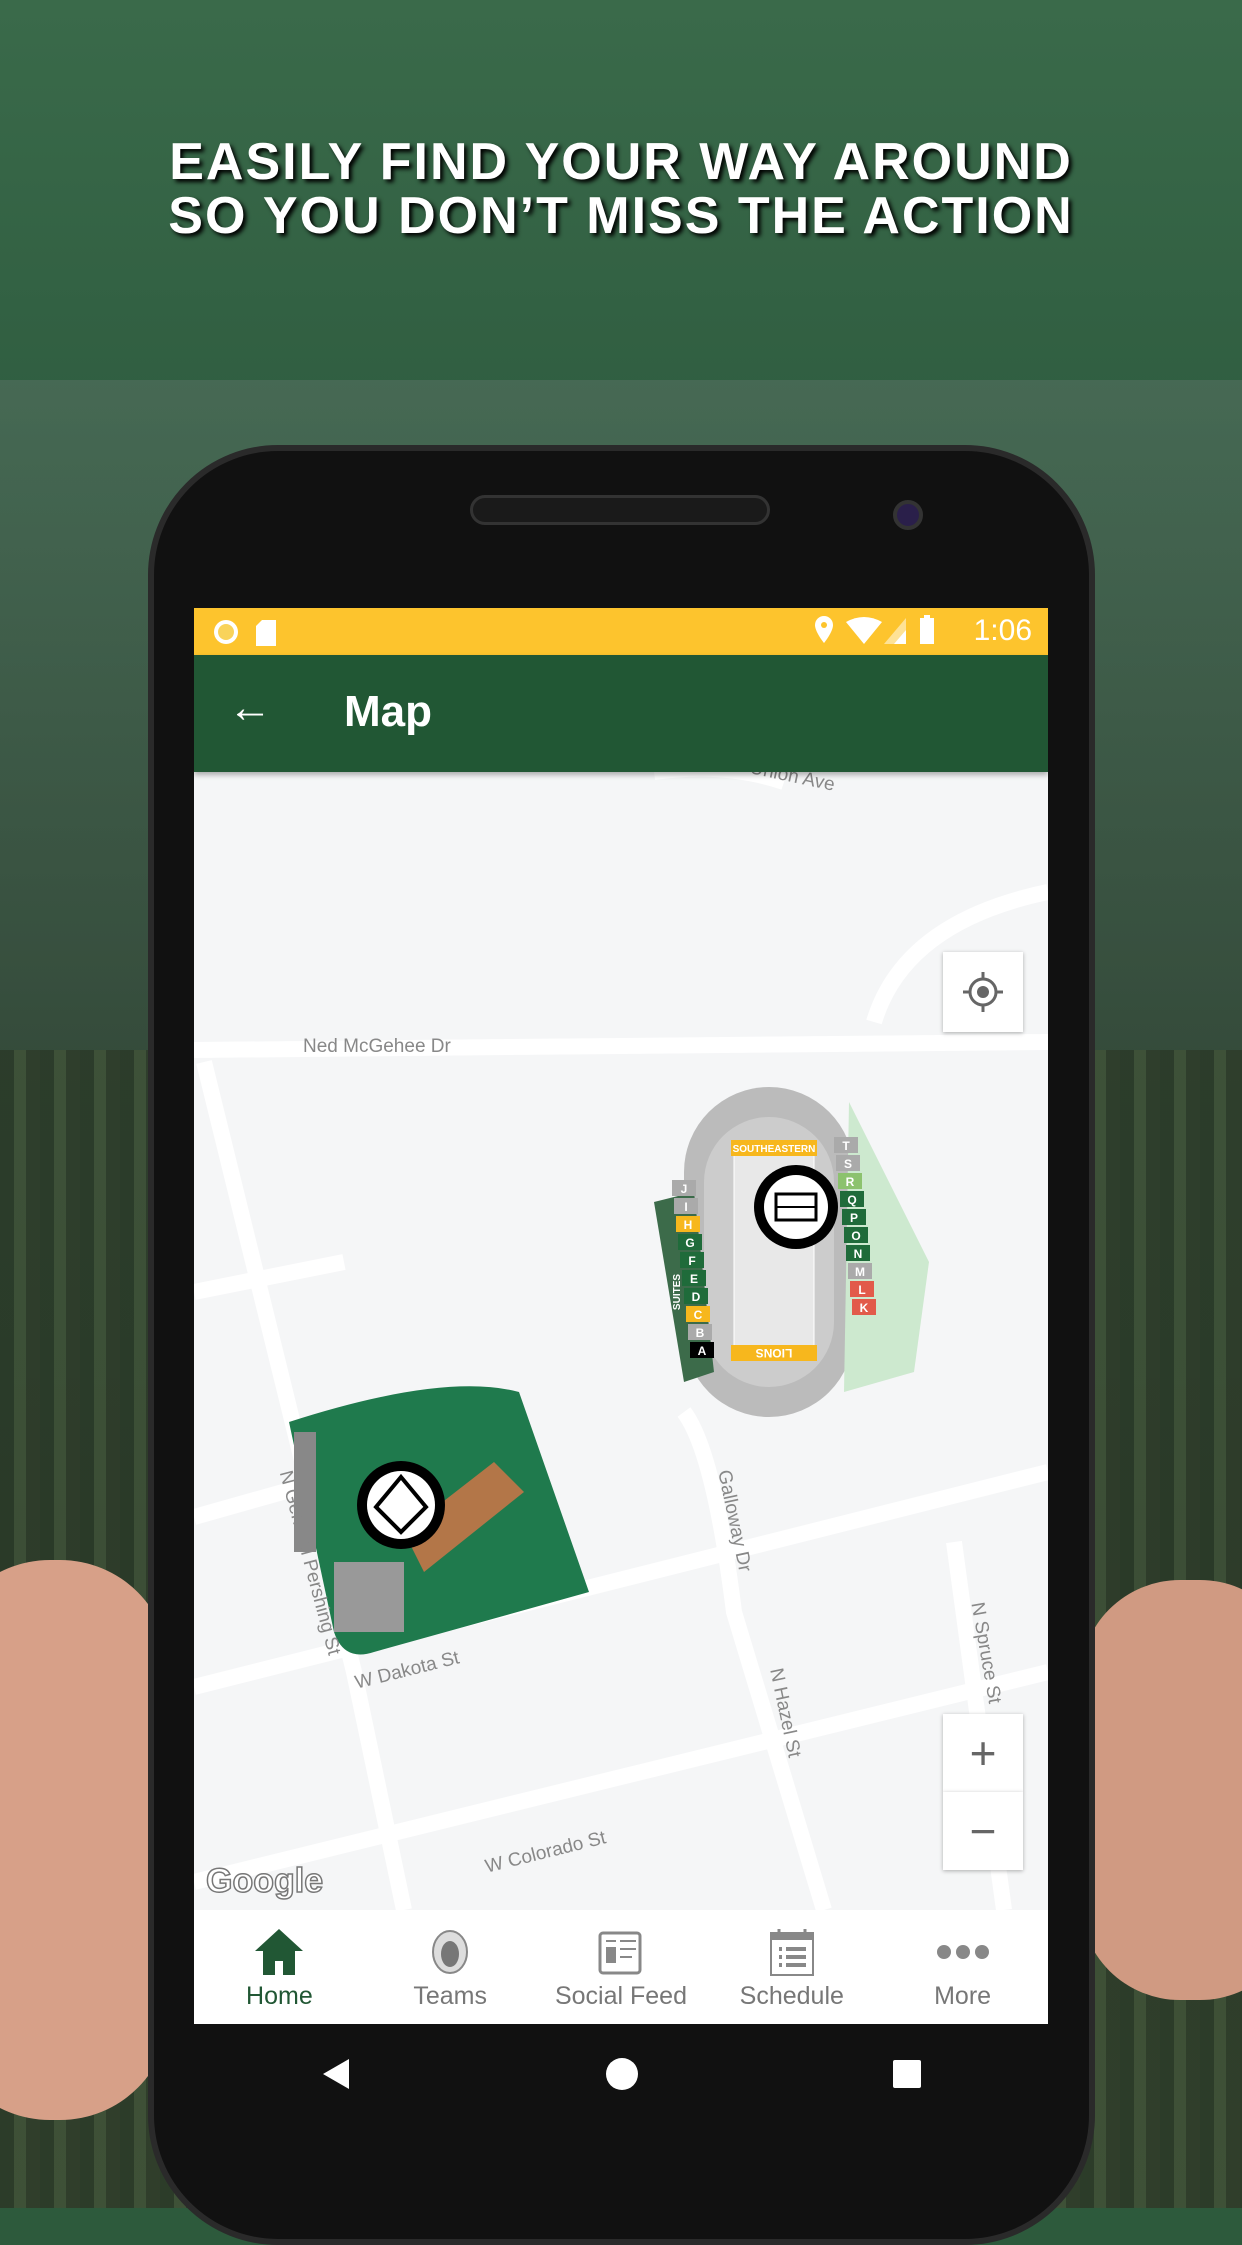 The height and width of the screenshot is (2245, 1242). Describe the element at coordinates (684, 1189) in the screenshot. I see `svg-text: J` at that location.